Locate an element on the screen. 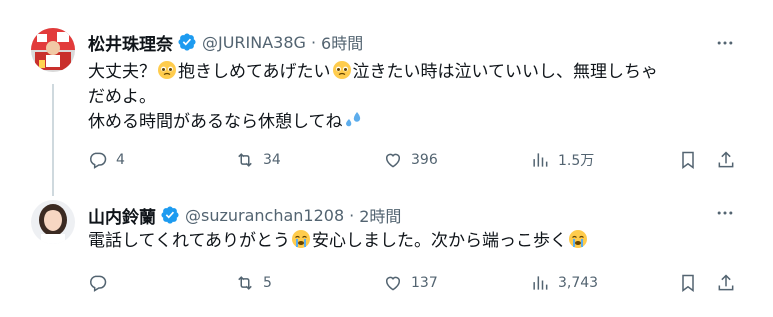 This screenshot has height=317, width=773. reply-button: 4 is located at coordinates (106, 160).